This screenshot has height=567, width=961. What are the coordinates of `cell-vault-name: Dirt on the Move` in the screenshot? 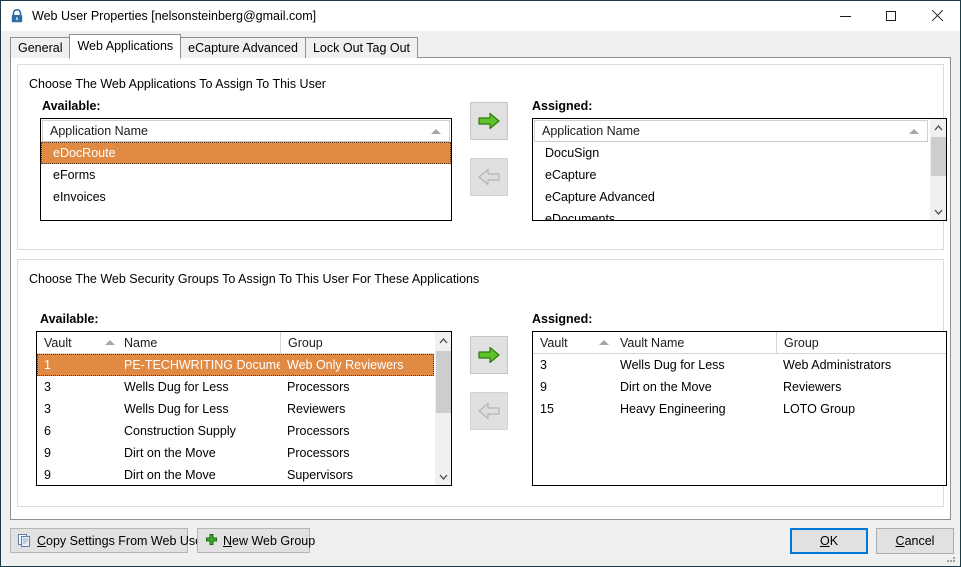 It's located at (666, 387).